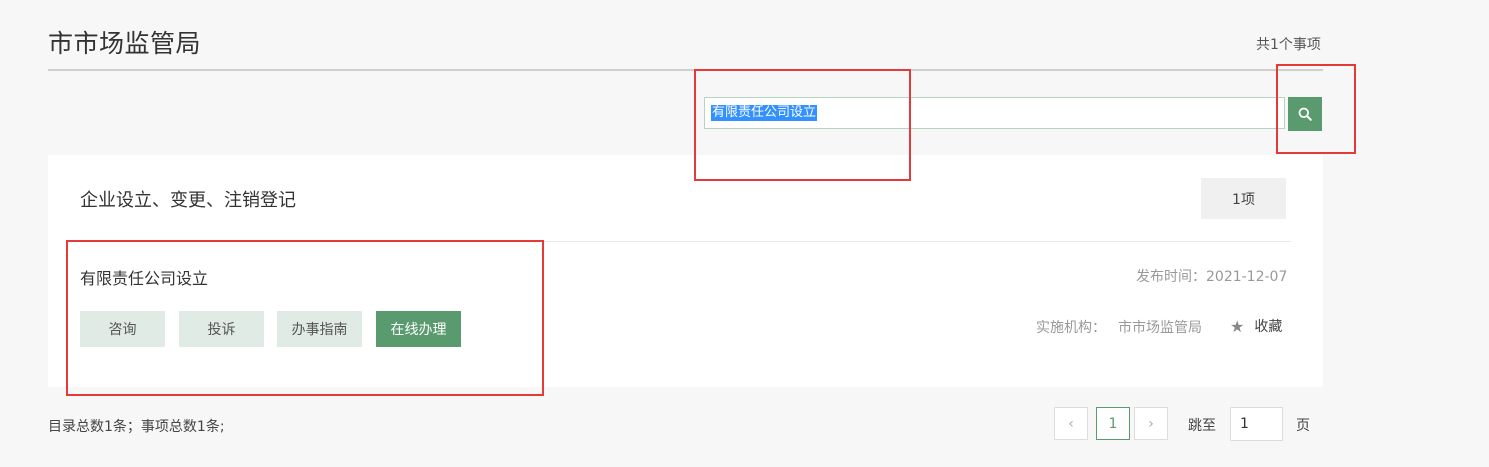 The width and height of the screenshot is (1489, 467). I want to click on publish-time: 发布时间：2021-12-07, so click(1211, 276).